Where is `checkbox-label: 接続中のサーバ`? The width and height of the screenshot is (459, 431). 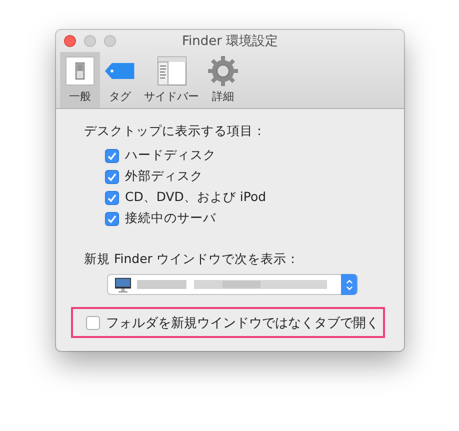
checkbox-label: 接続中のサーバ is located at coordinates (170, 218).